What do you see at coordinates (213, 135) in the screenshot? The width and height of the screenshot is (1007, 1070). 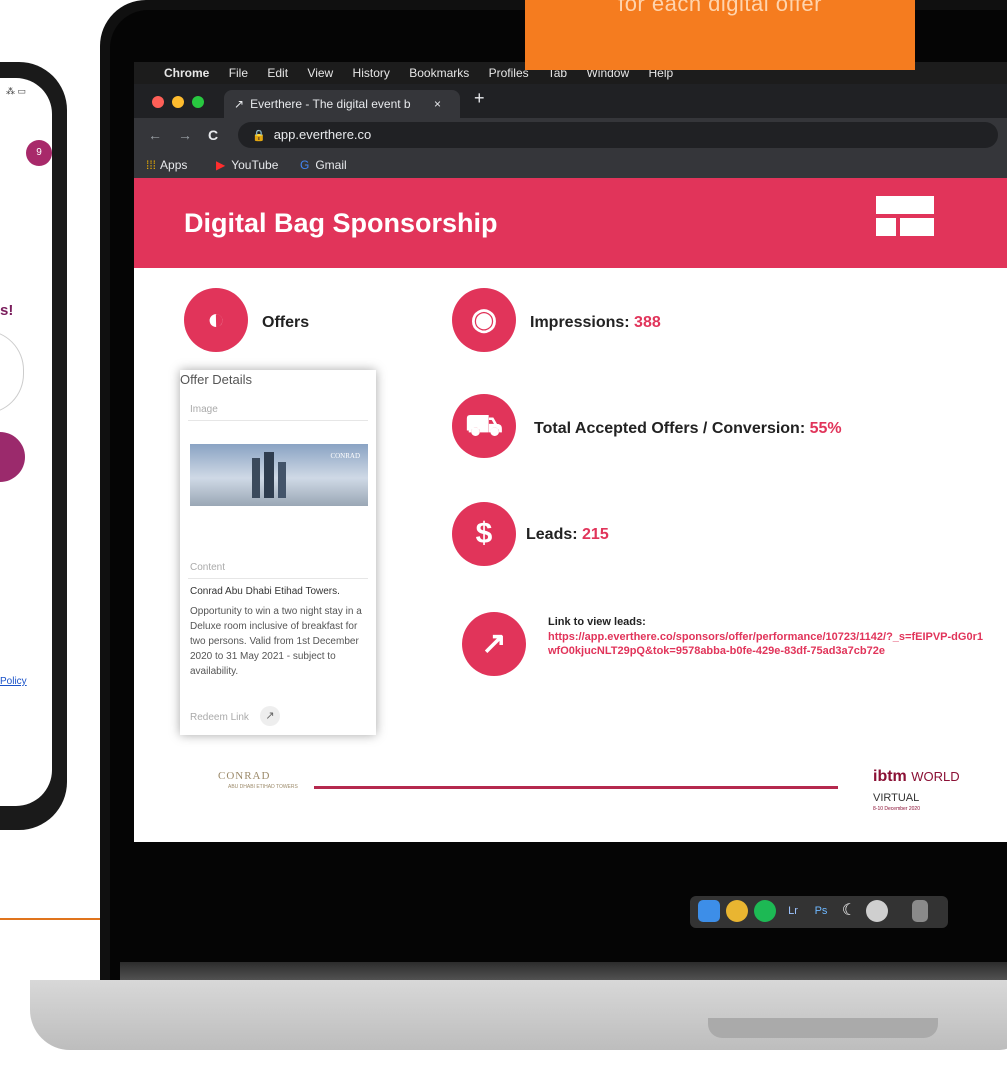 I see `reload-icon: C` at bounding box center [213, 135].